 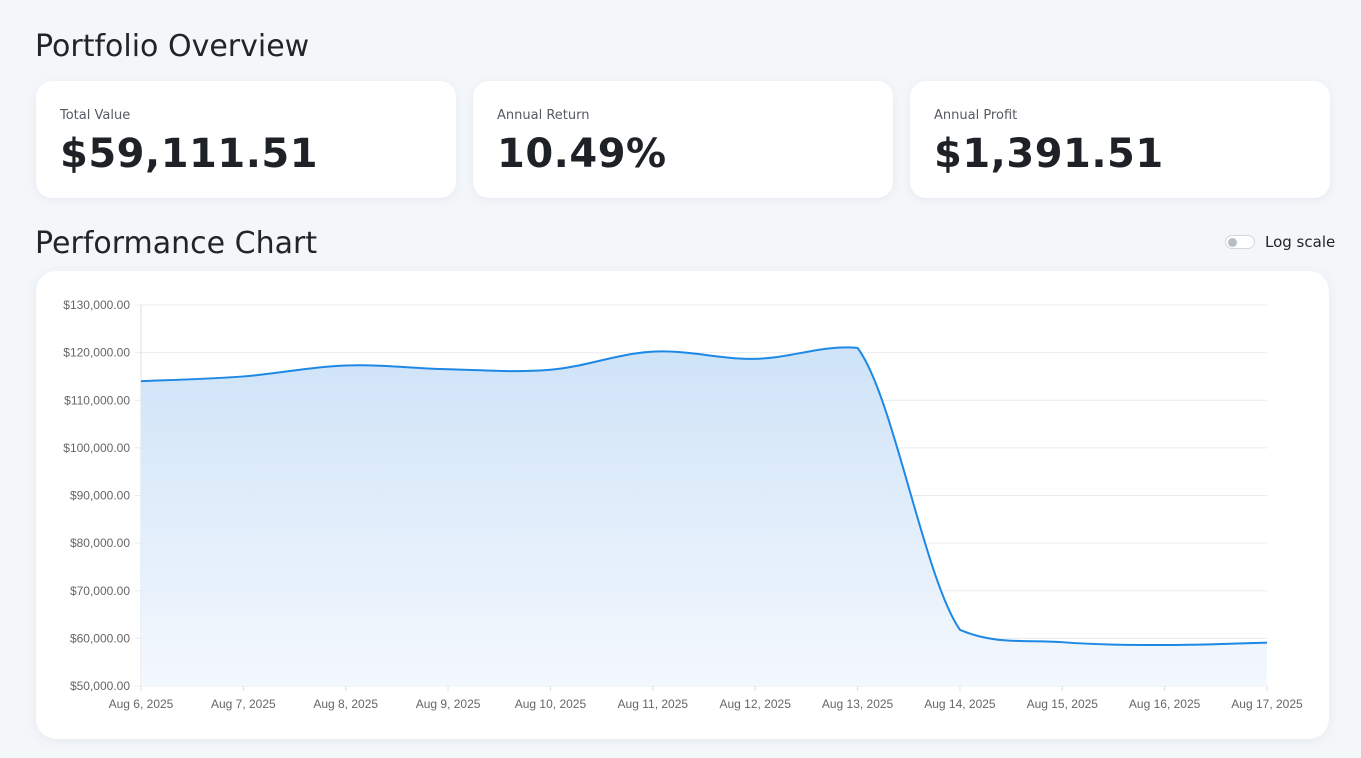 What do you see at coordinates (189, 154) in the screenshot?
I see `stat-value: $59,111.51` at bounding box center [189, 154].